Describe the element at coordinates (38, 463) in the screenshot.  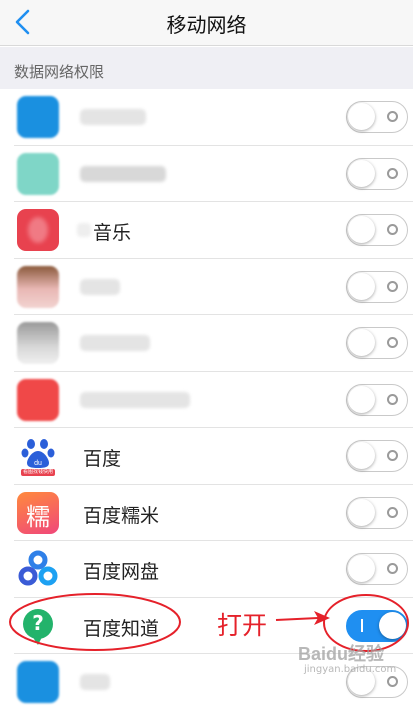
I see `svg-text: du` at that location.